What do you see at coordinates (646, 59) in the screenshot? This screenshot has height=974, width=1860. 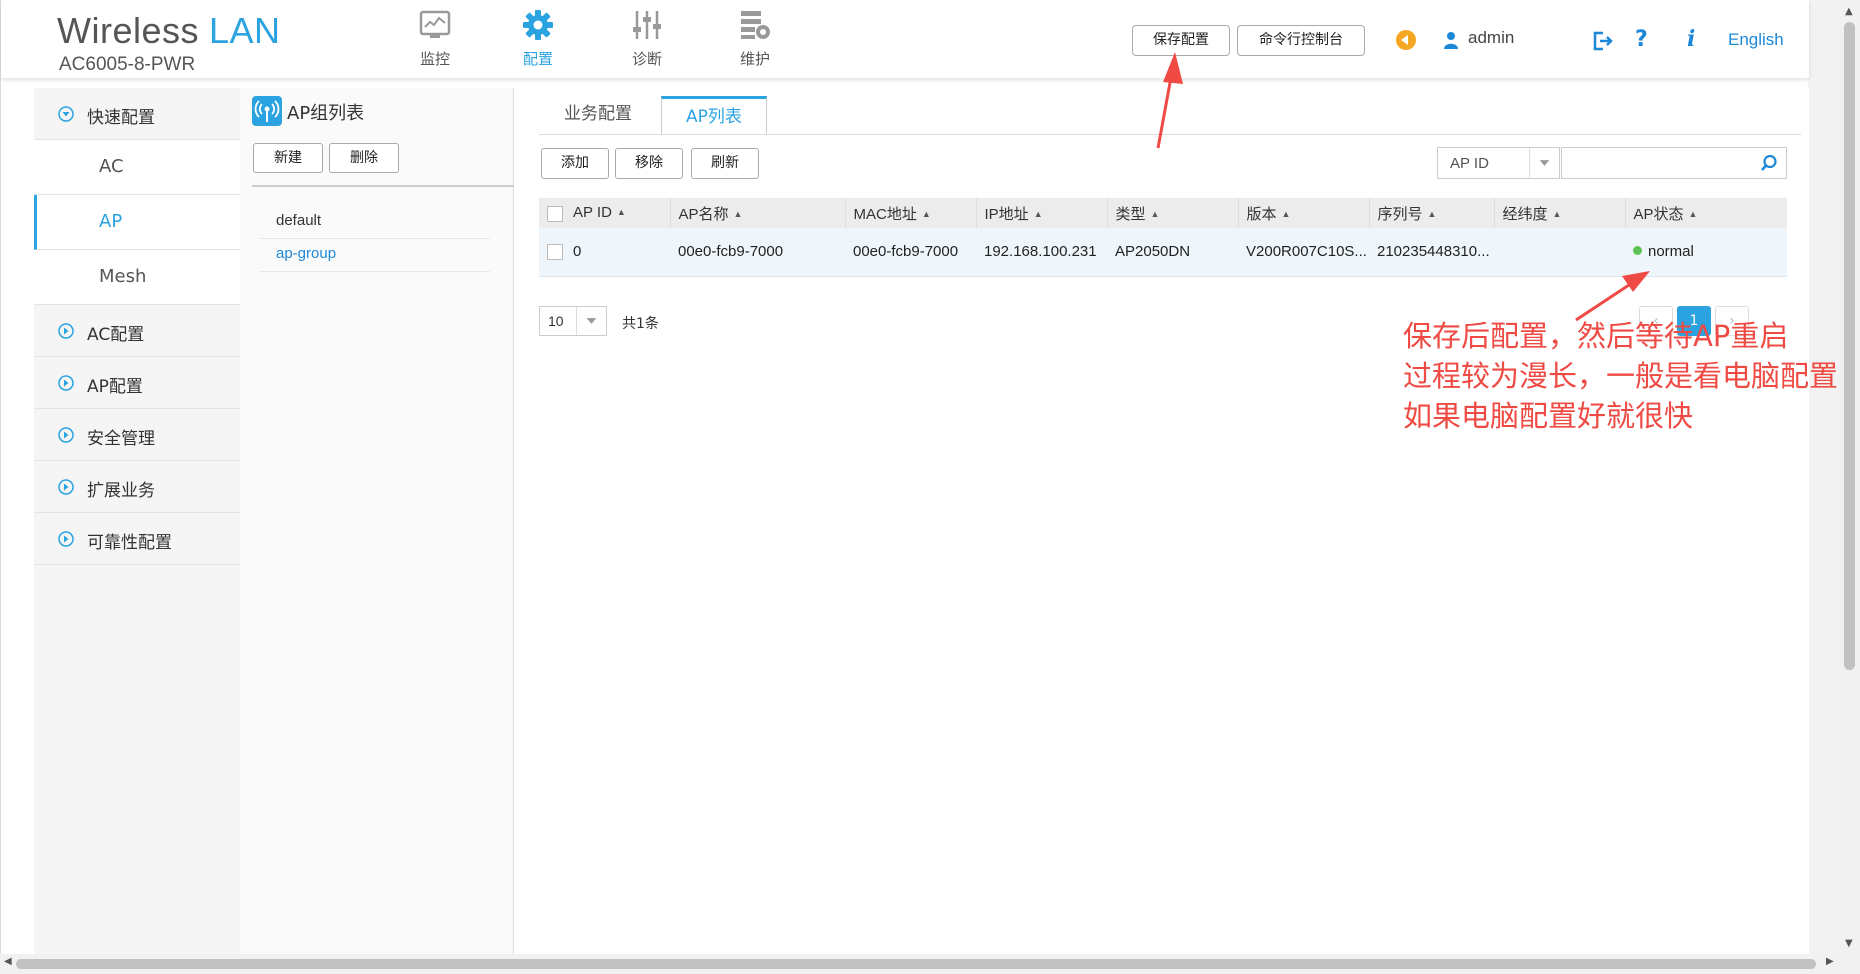 I see `nav-diagnose-label: 诊断` at bounding box center [646, 59].